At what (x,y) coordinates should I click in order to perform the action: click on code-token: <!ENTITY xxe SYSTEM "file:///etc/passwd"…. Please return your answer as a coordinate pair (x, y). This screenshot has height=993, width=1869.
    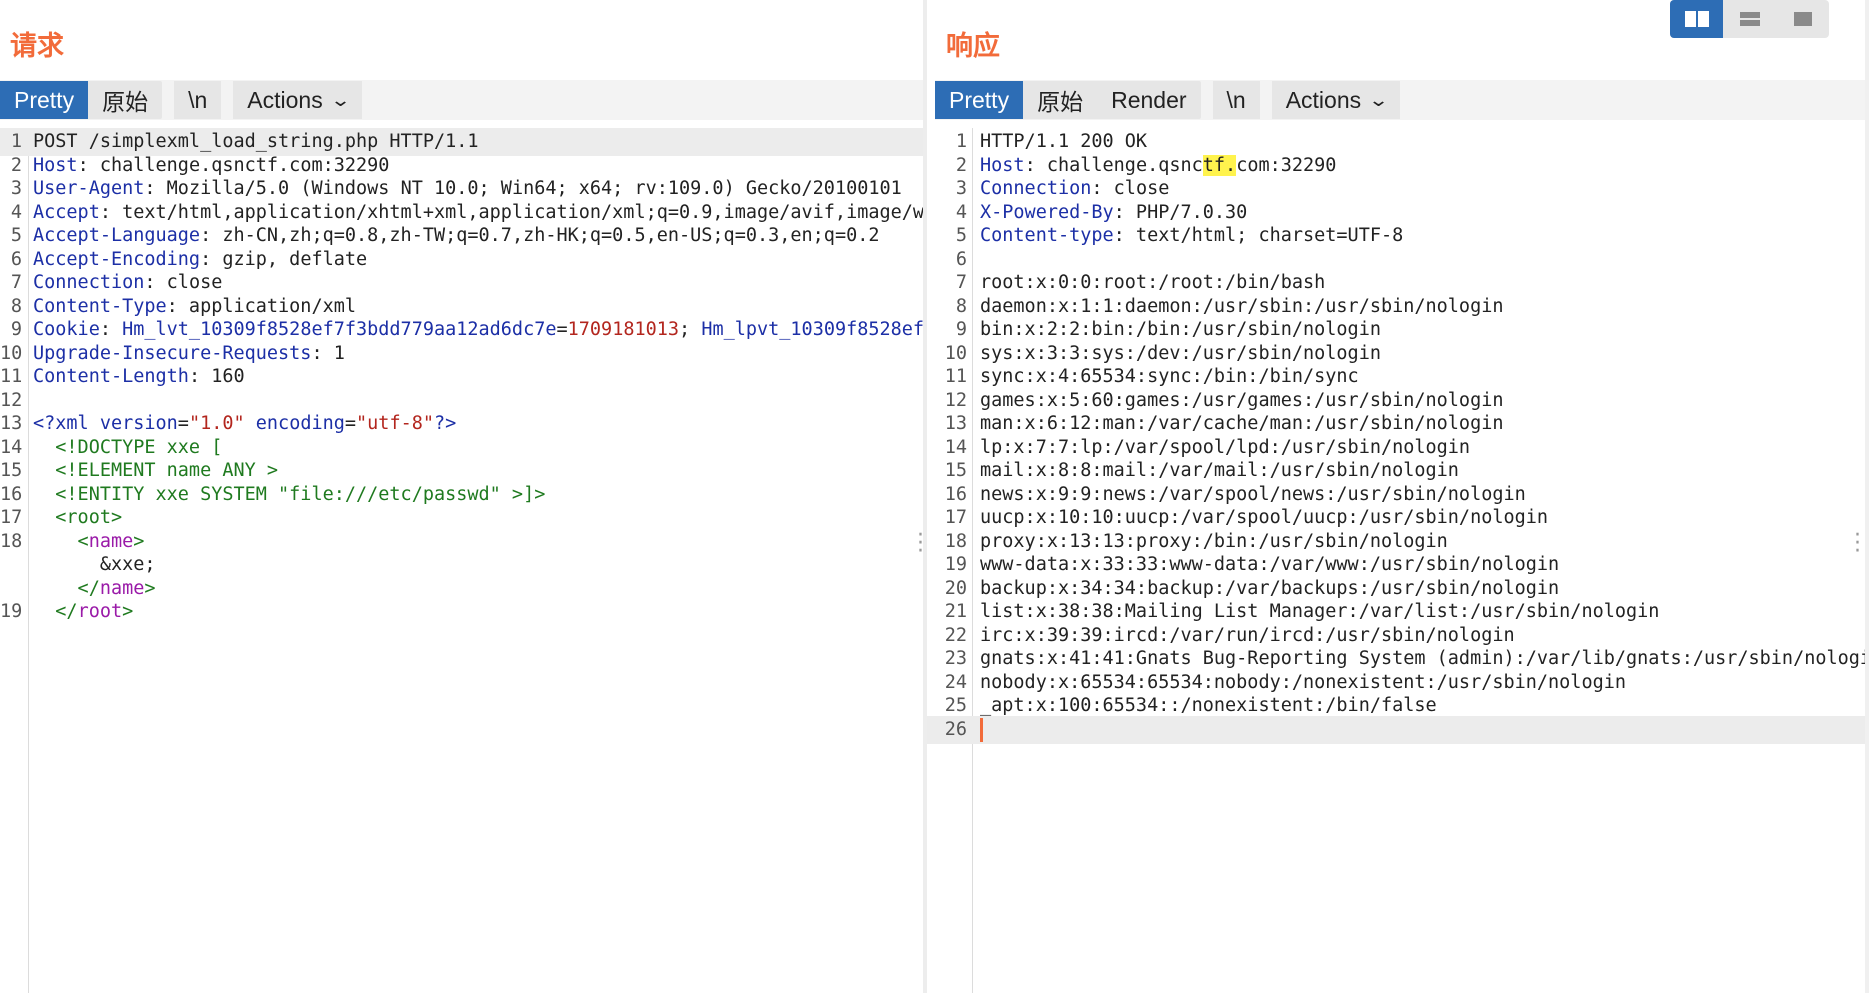
    Looking at the image, I should click on (289, 494).